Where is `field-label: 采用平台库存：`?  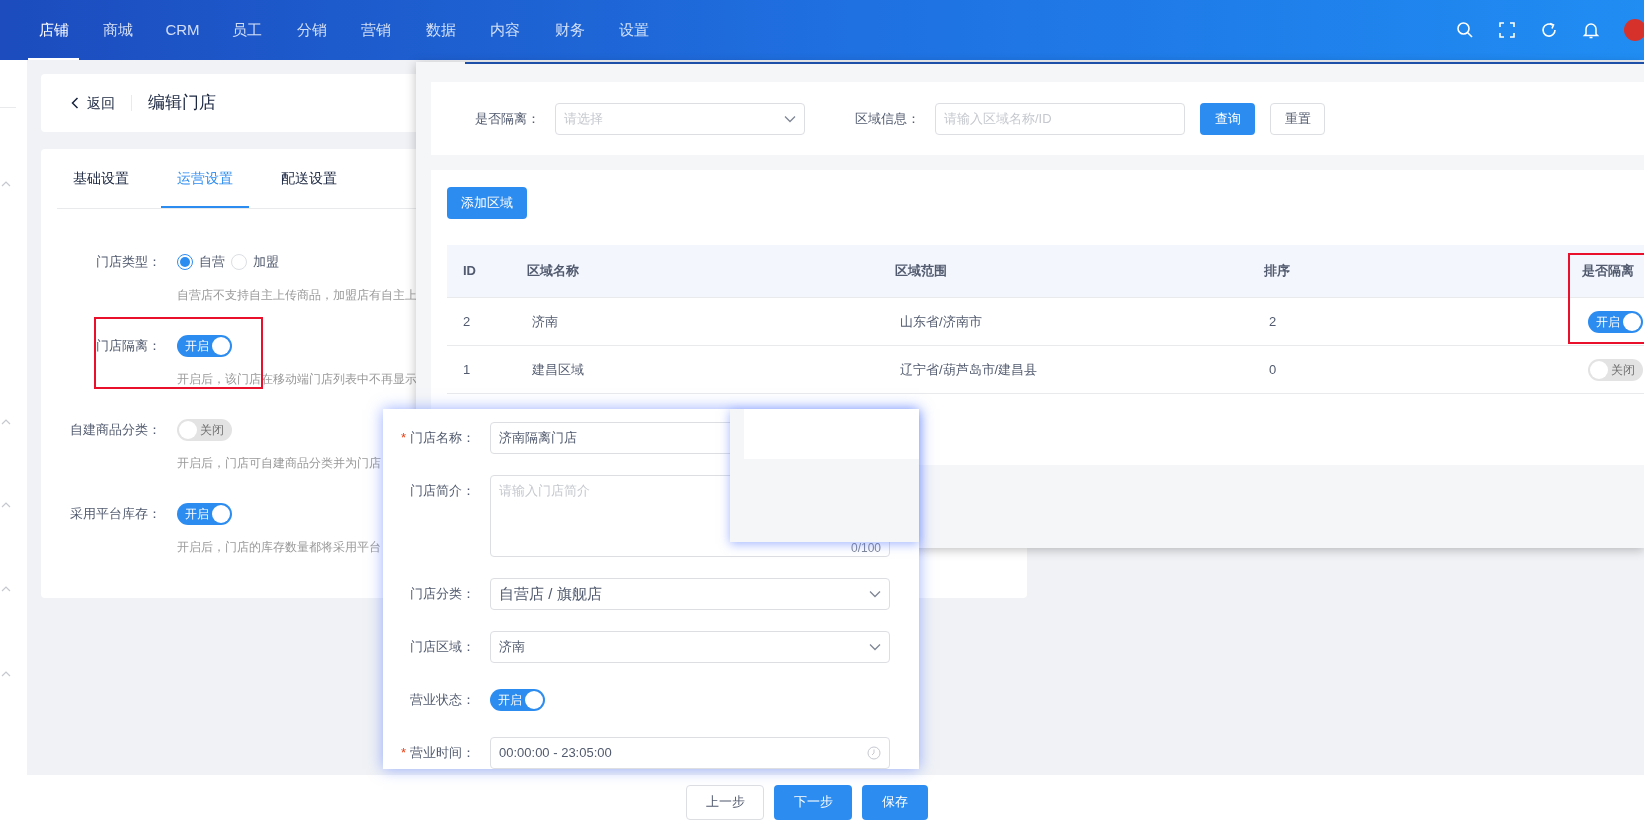 field-label: 采用平台库存： is located at coordinates (115, 514).